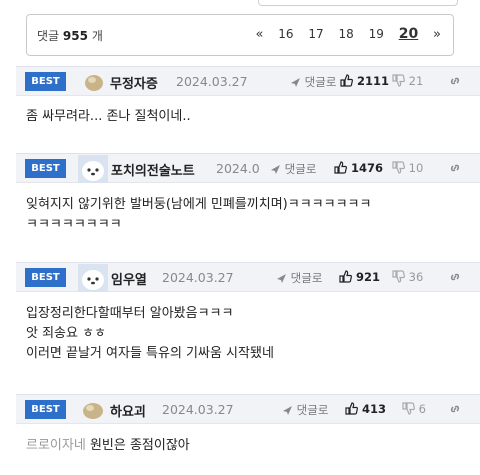 The width and height of the screenshot is (480, 475). Describe the element at coordinates (248, 409) in the screenshot. I see `comment-header: BEST 하요괴 2024.03.27 댓글로 413 6` at that location.